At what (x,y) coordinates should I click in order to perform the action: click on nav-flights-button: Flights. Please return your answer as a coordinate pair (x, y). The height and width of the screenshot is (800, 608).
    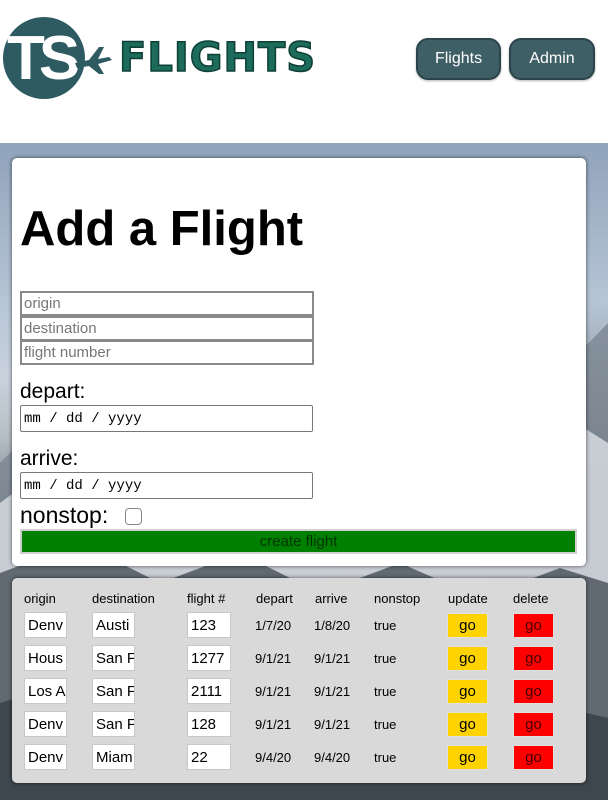
    Looking at the image, I should click on (458, 59).